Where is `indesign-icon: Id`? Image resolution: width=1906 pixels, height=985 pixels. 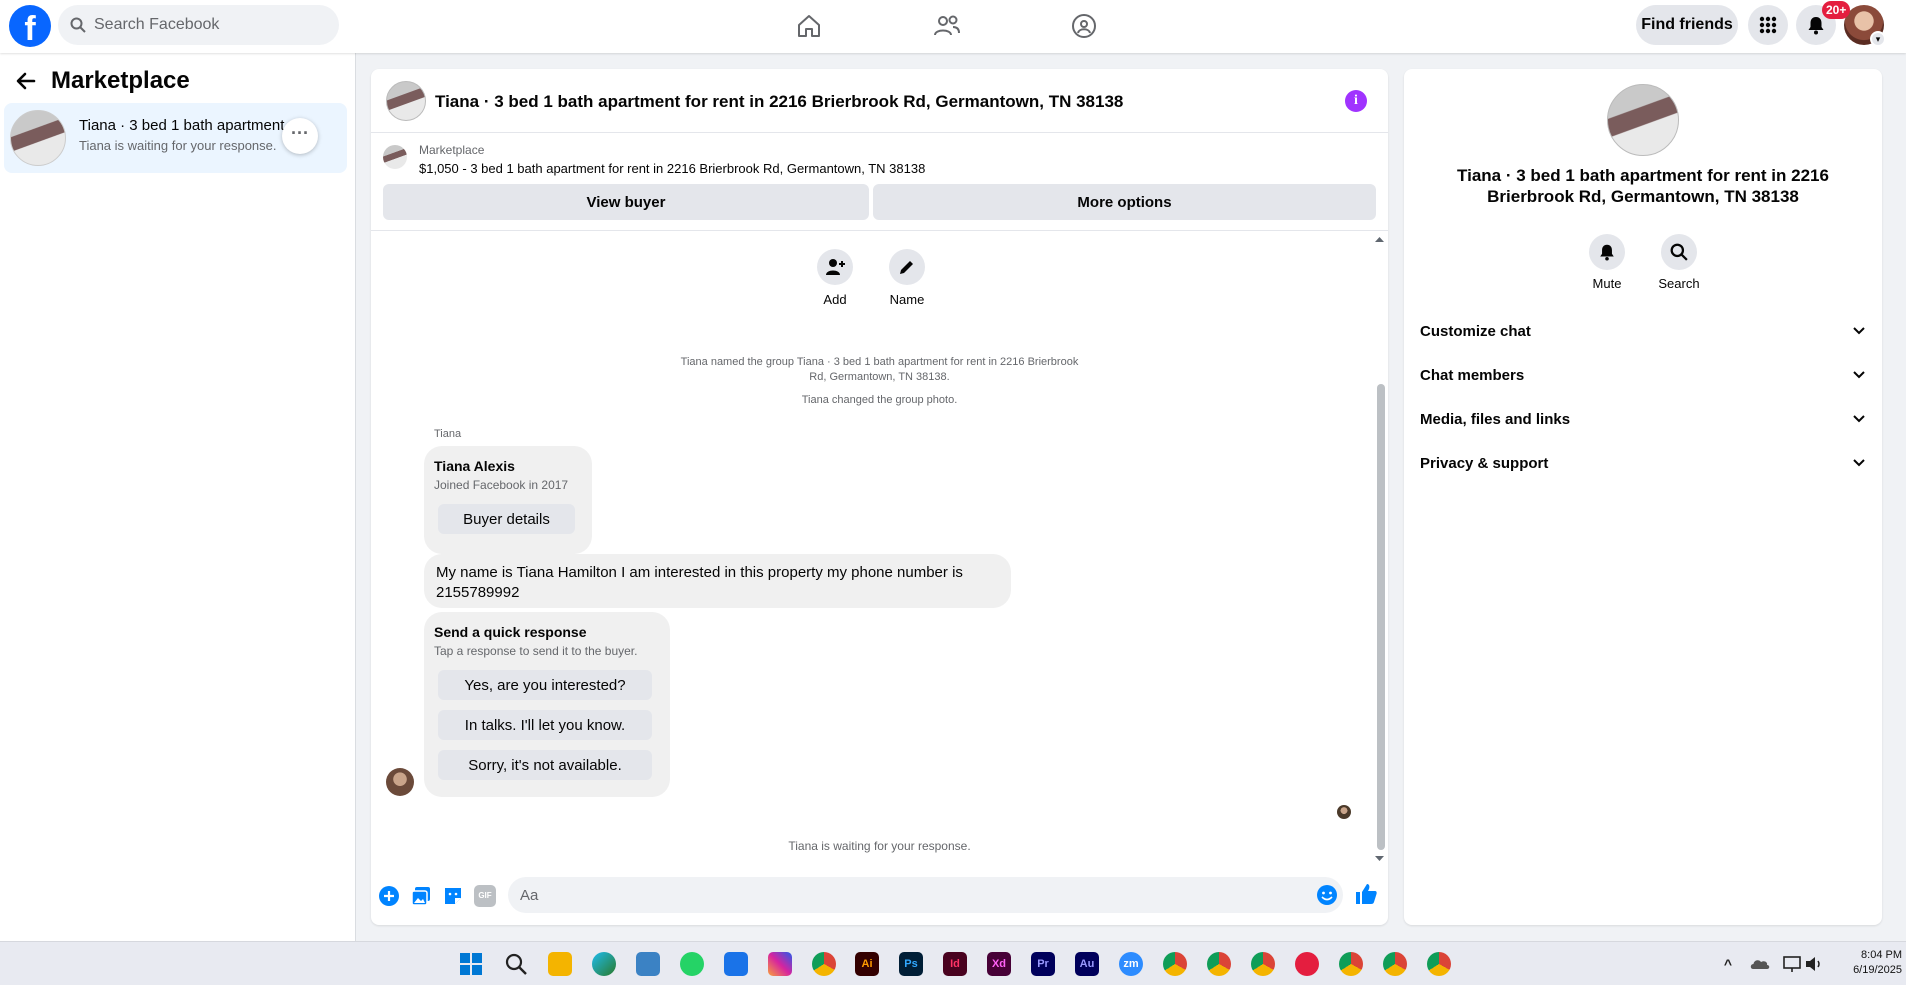
indesign-icon: Id is located at coordinates (955, 964).